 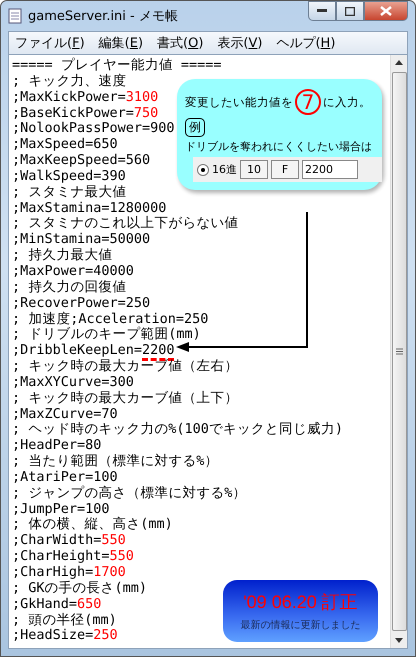 I want to click on text-line: ;MaxPower=40000, so click(x=73, y=272).